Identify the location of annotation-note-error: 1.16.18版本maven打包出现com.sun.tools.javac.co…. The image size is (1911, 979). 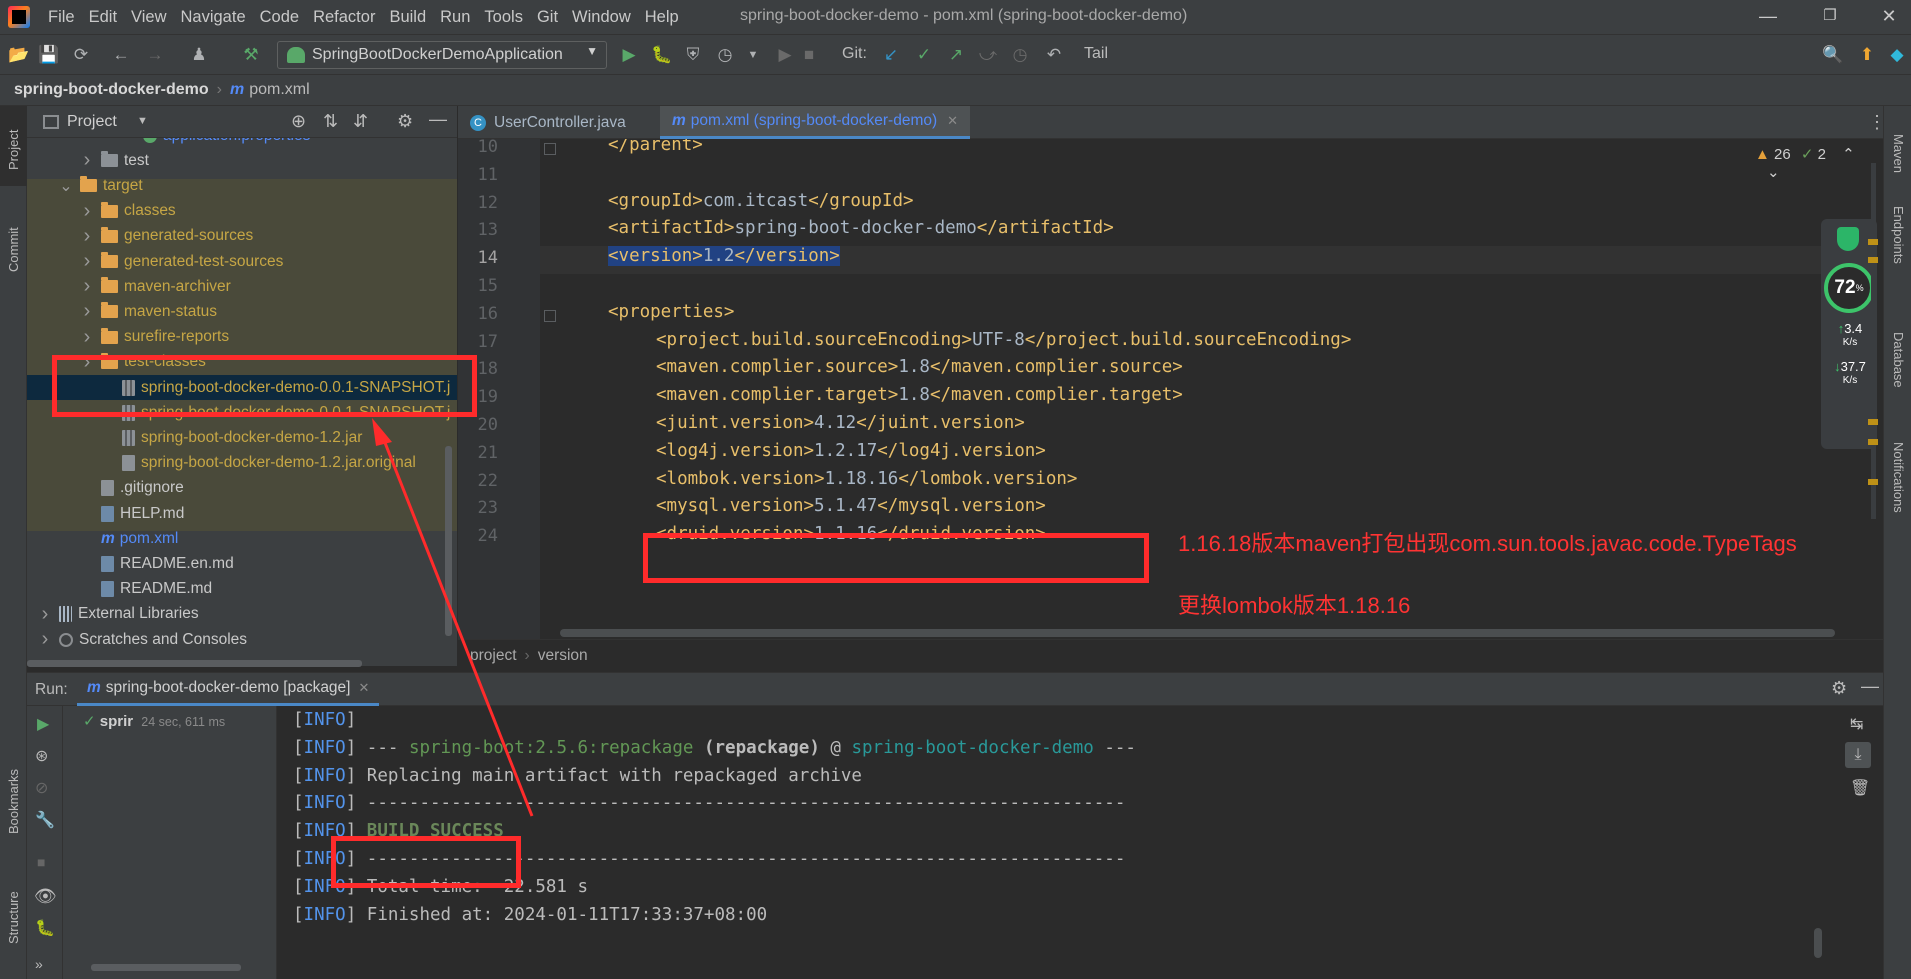
(1487, 543).